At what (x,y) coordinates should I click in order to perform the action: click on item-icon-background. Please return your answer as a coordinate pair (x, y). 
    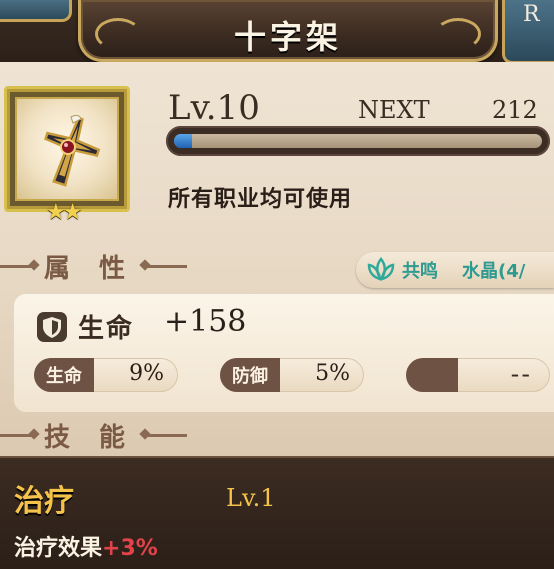
    Looking at the image, I should click on (67, 149).